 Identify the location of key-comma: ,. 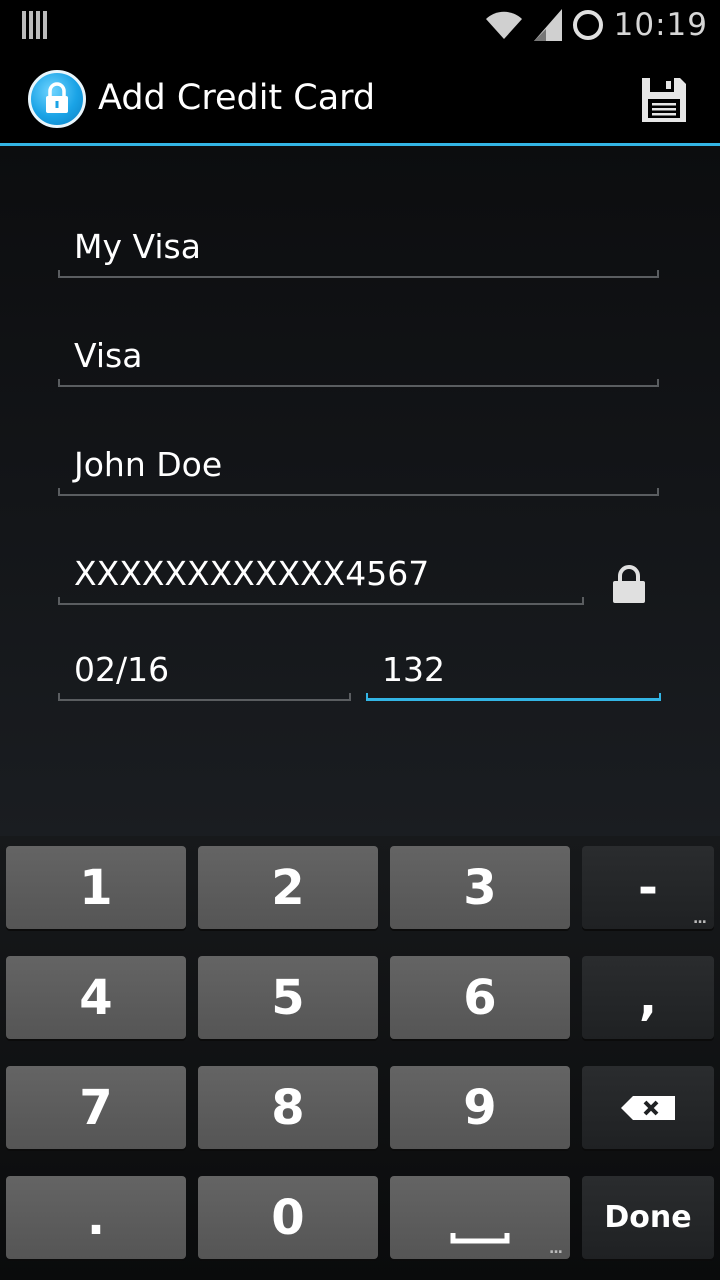
(648, 997).